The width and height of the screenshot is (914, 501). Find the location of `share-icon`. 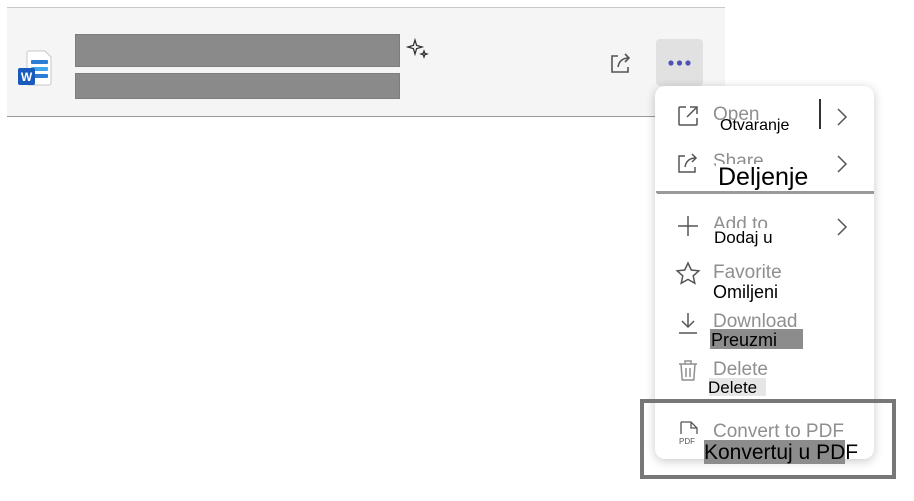

share-icon is located at coordinates (688, 163).